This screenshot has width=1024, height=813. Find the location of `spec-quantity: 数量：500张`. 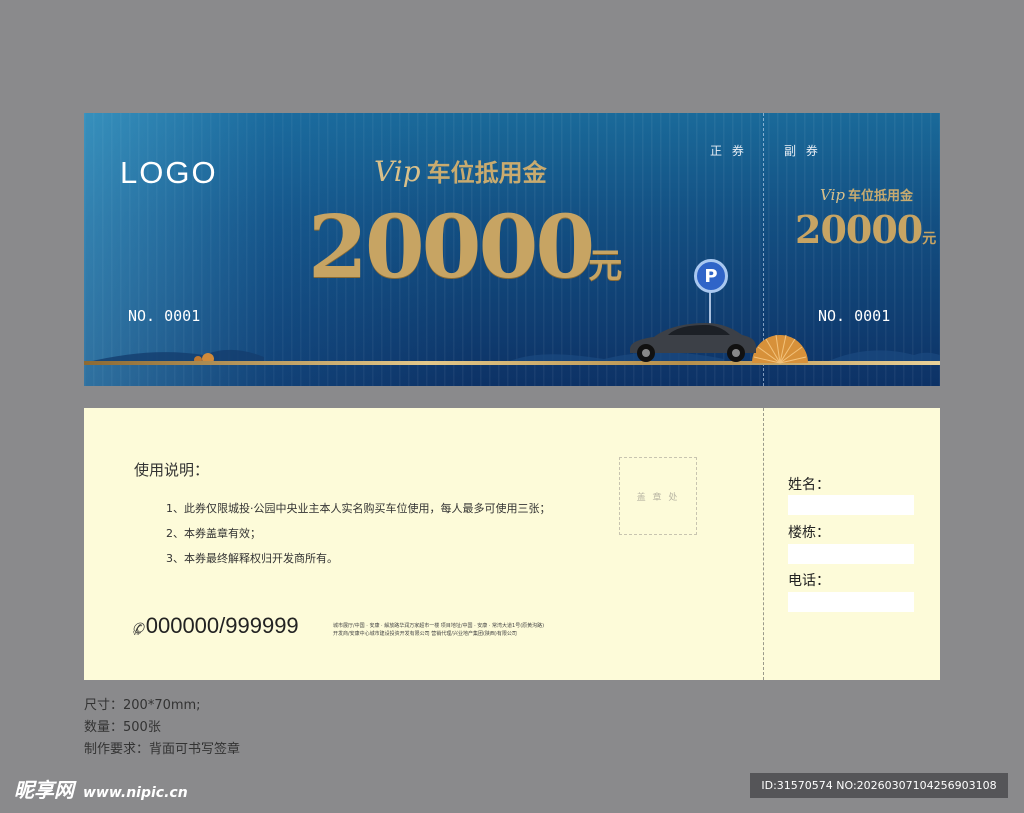

spec-quantity: 数量：500张 is located at coordinates (122, 727).